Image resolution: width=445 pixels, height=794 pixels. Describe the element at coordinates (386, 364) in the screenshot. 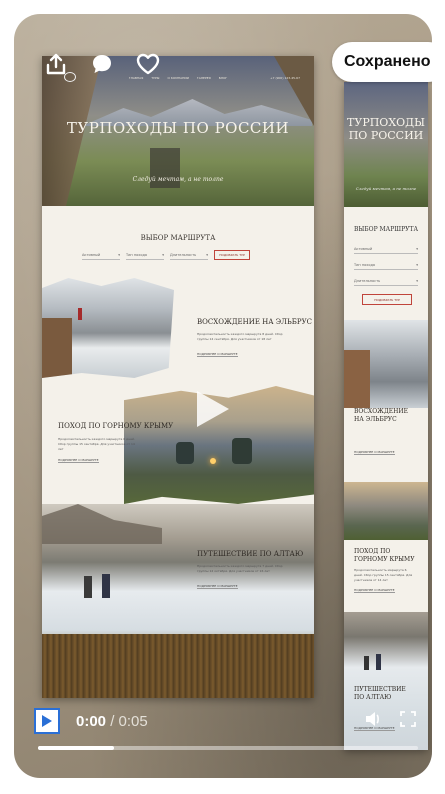

I see `mobile-elbrus-photo` at that location.